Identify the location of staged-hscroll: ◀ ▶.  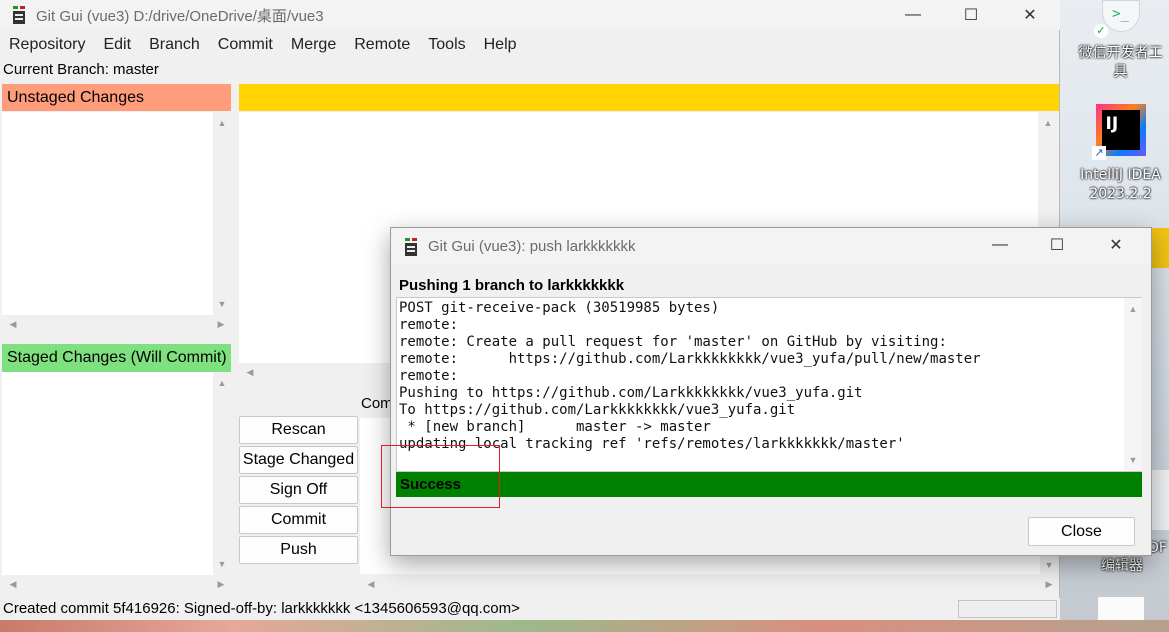
(116, 584).